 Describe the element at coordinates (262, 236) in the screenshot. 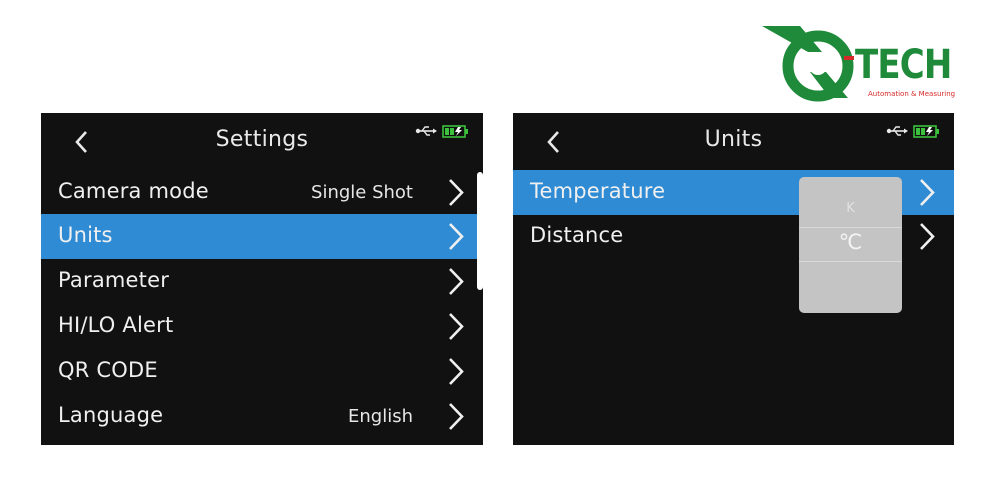

I see `settings-row-units: Units` at that location.